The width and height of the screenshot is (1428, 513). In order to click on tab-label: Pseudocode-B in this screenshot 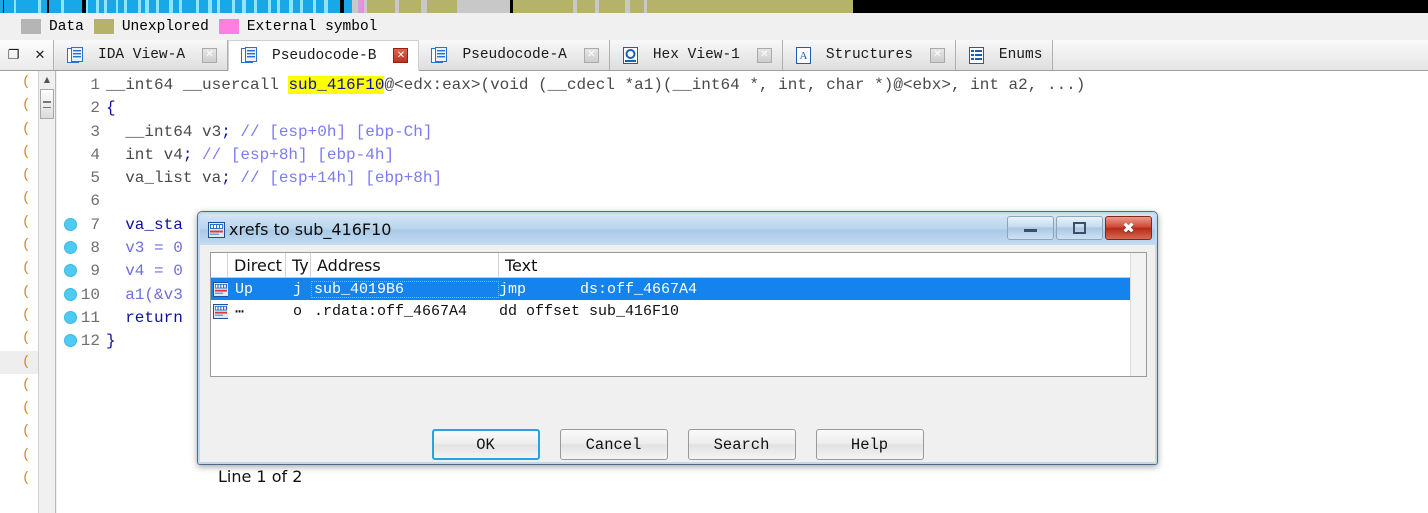, I will do `click(324, 55)`.